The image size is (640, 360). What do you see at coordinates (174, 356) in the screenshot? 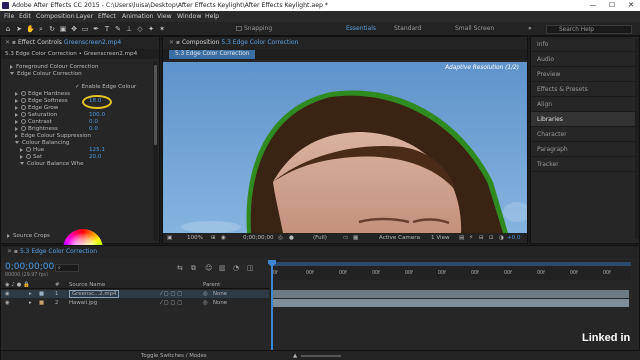
I see `toggle-switches-modes-button: Toggle Switches / Modes` at bounding box center [174, 356].